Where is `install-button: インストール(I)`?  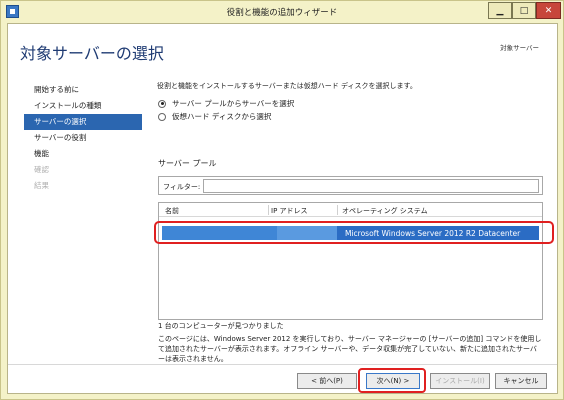
install-button: インストール(I) is located at coordinates (460, 381).